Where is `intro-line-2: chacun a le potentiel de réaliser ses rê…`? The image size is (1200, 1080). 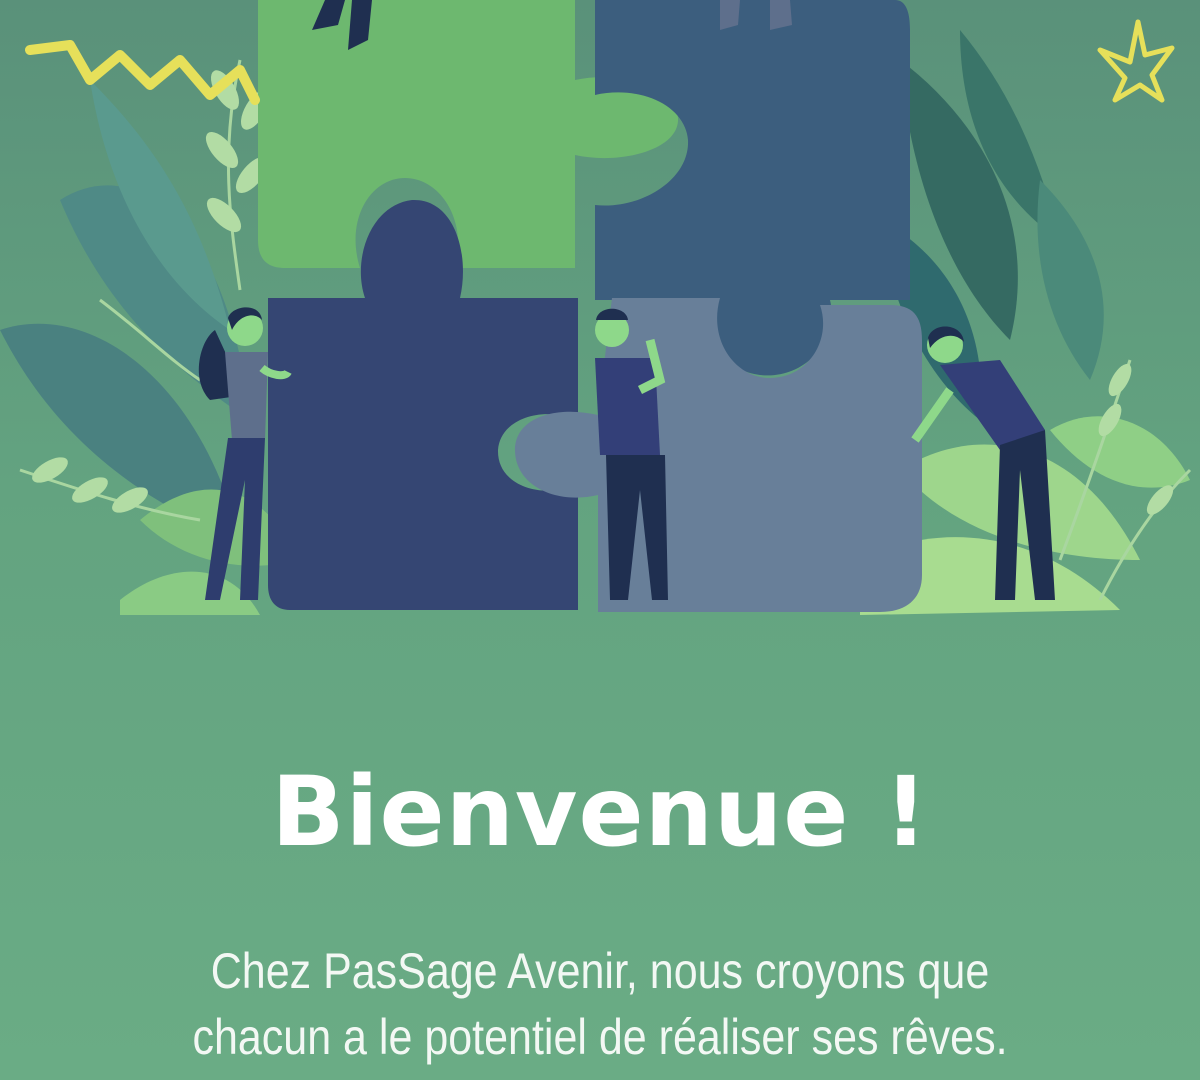 intro-line-2: chacun a le potentiel de réaliser ses rê… is located at coordinates (600, 1037).